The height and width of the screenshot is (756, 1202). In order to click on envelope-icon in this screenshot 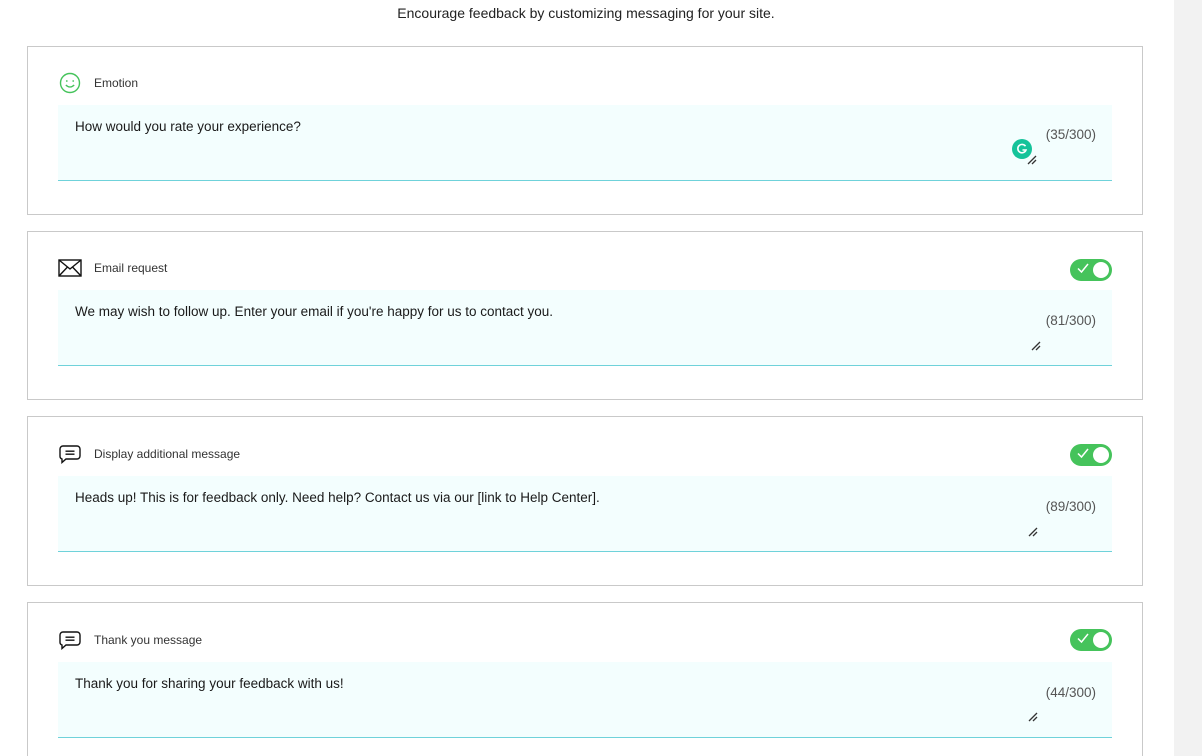, I will do `click(70, 268)`.